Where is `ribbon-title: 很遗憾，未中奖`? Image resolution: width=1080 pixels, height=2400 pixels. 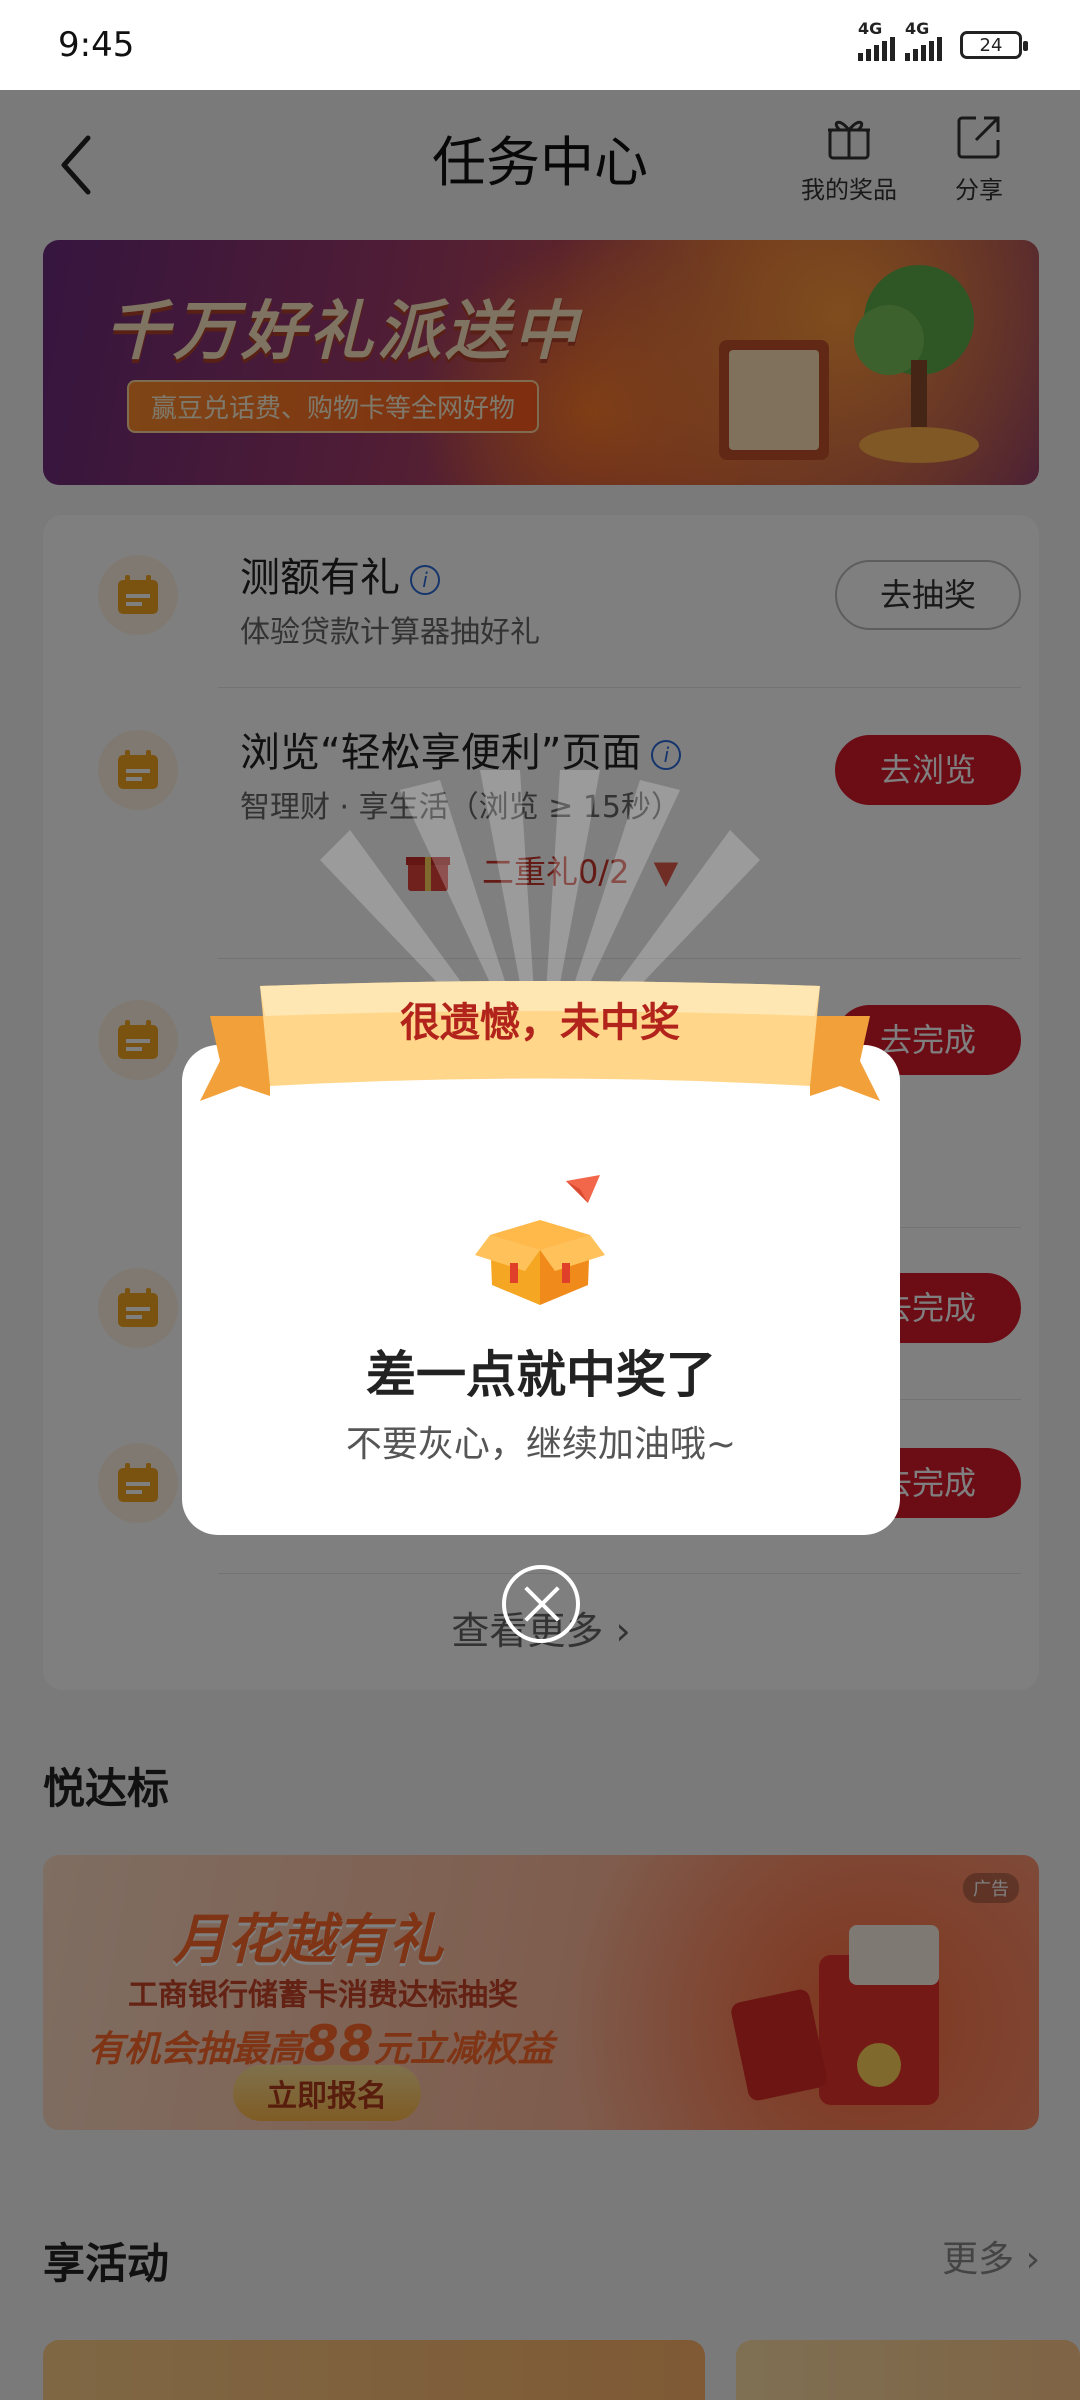
ribbon-title: 很遗憾，未中奖 is located at coordinates (540, 1023).